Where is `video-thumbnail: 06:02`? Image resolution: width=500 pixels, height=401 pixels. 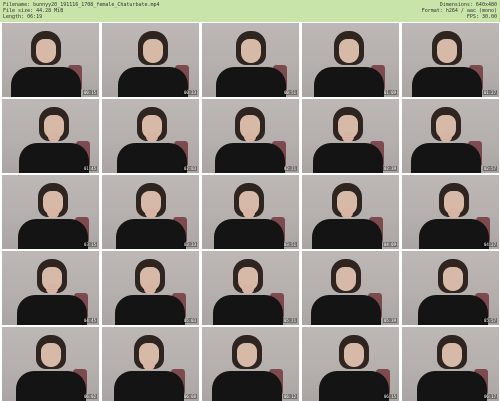
video-thumbnail: 06:02 is located at coordinates (50, 364).